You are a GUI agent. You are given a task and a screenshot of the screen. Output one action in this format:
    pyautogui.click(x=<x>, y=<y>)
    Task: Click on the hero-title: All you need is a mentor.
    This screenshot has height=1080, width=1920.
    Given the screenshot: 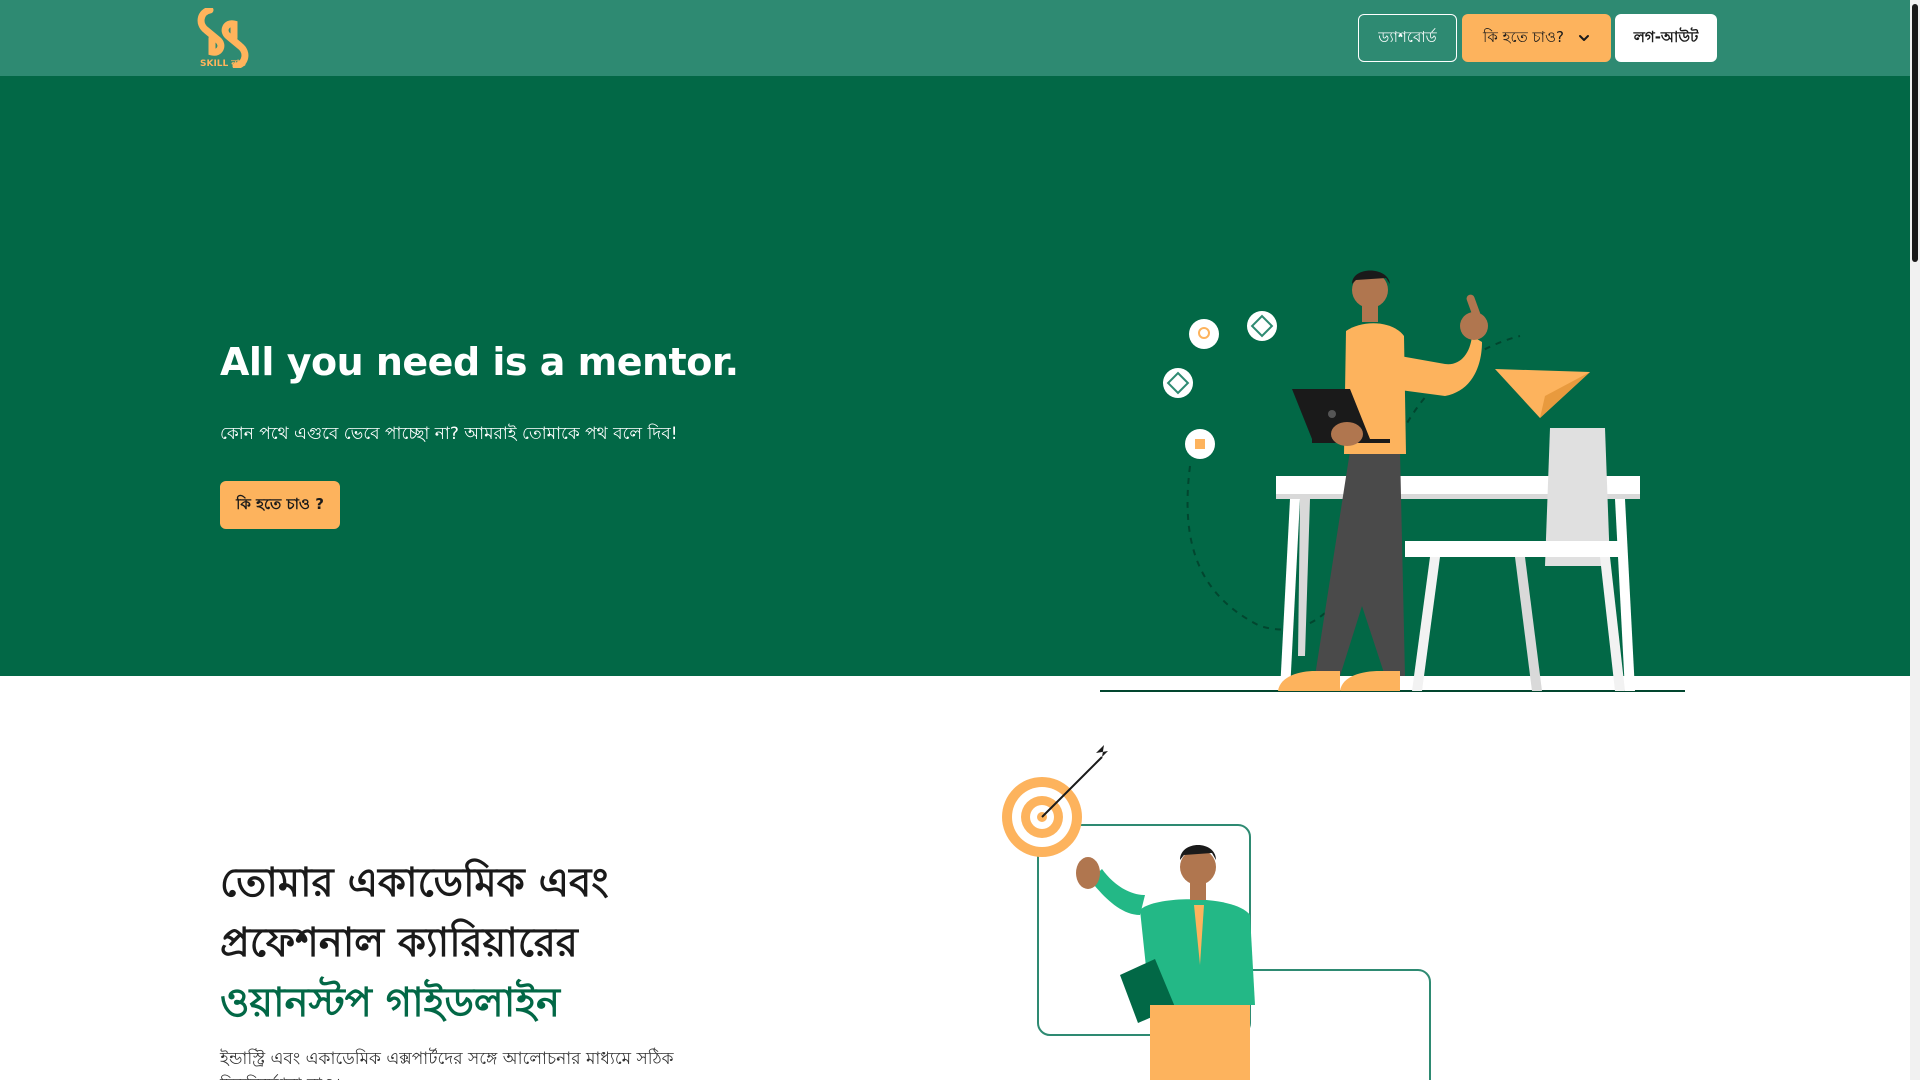 What is the action you would take?
    pyautogui.click(x=479, y=362)
    